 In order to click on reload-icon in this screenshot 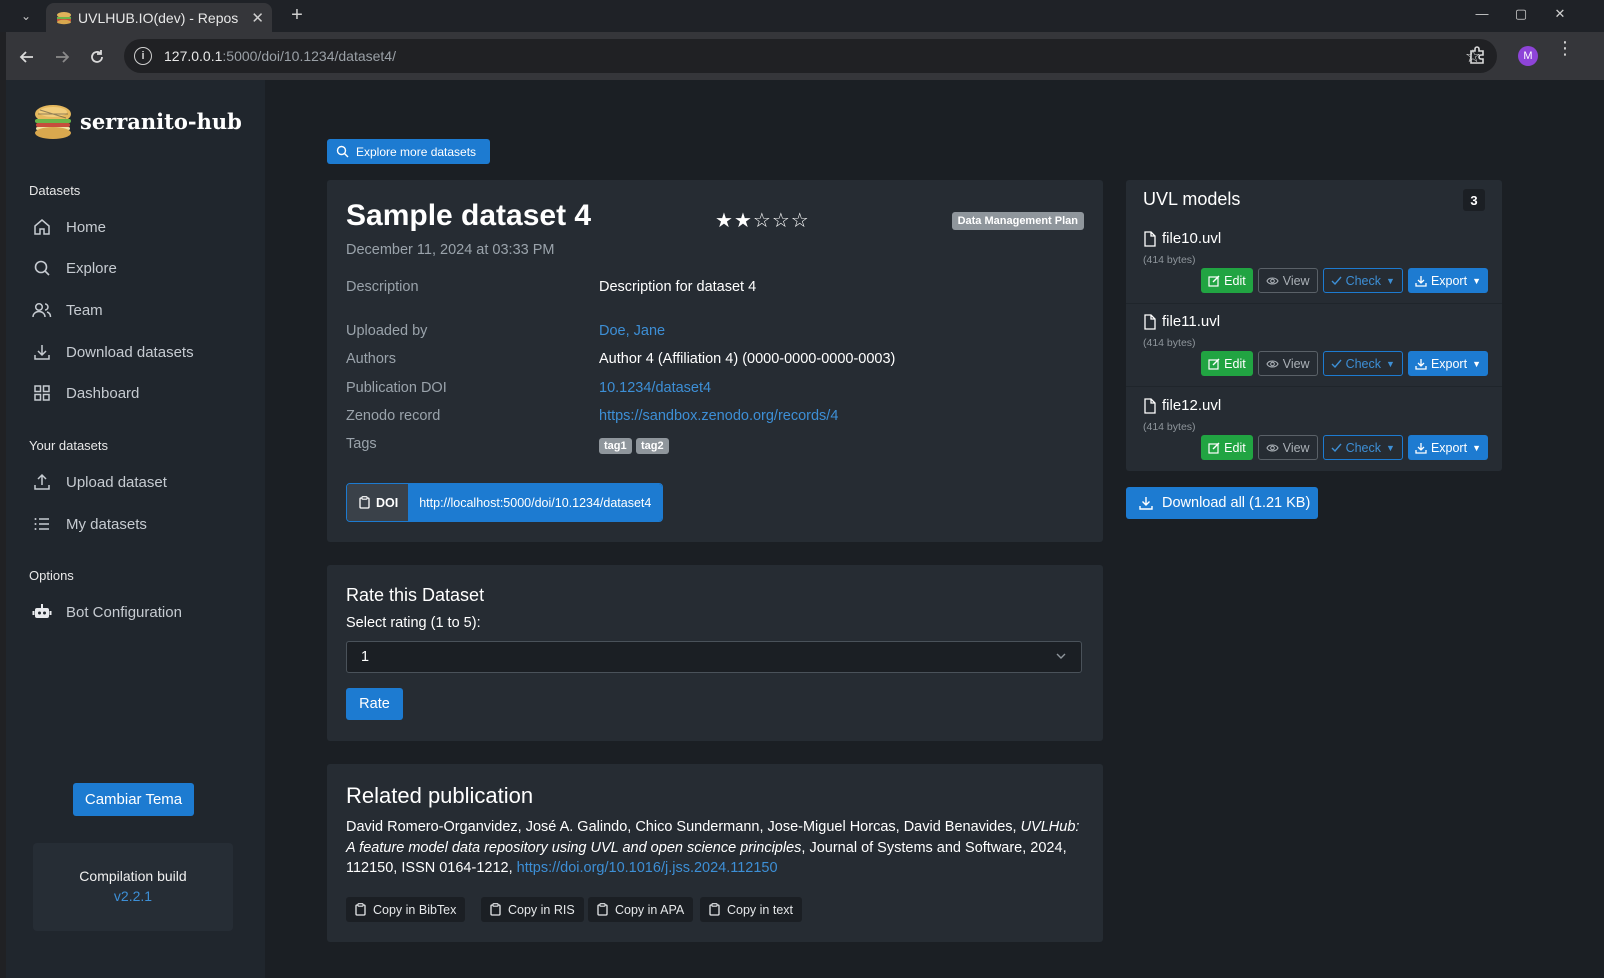, I will do `click(97, 57)`.